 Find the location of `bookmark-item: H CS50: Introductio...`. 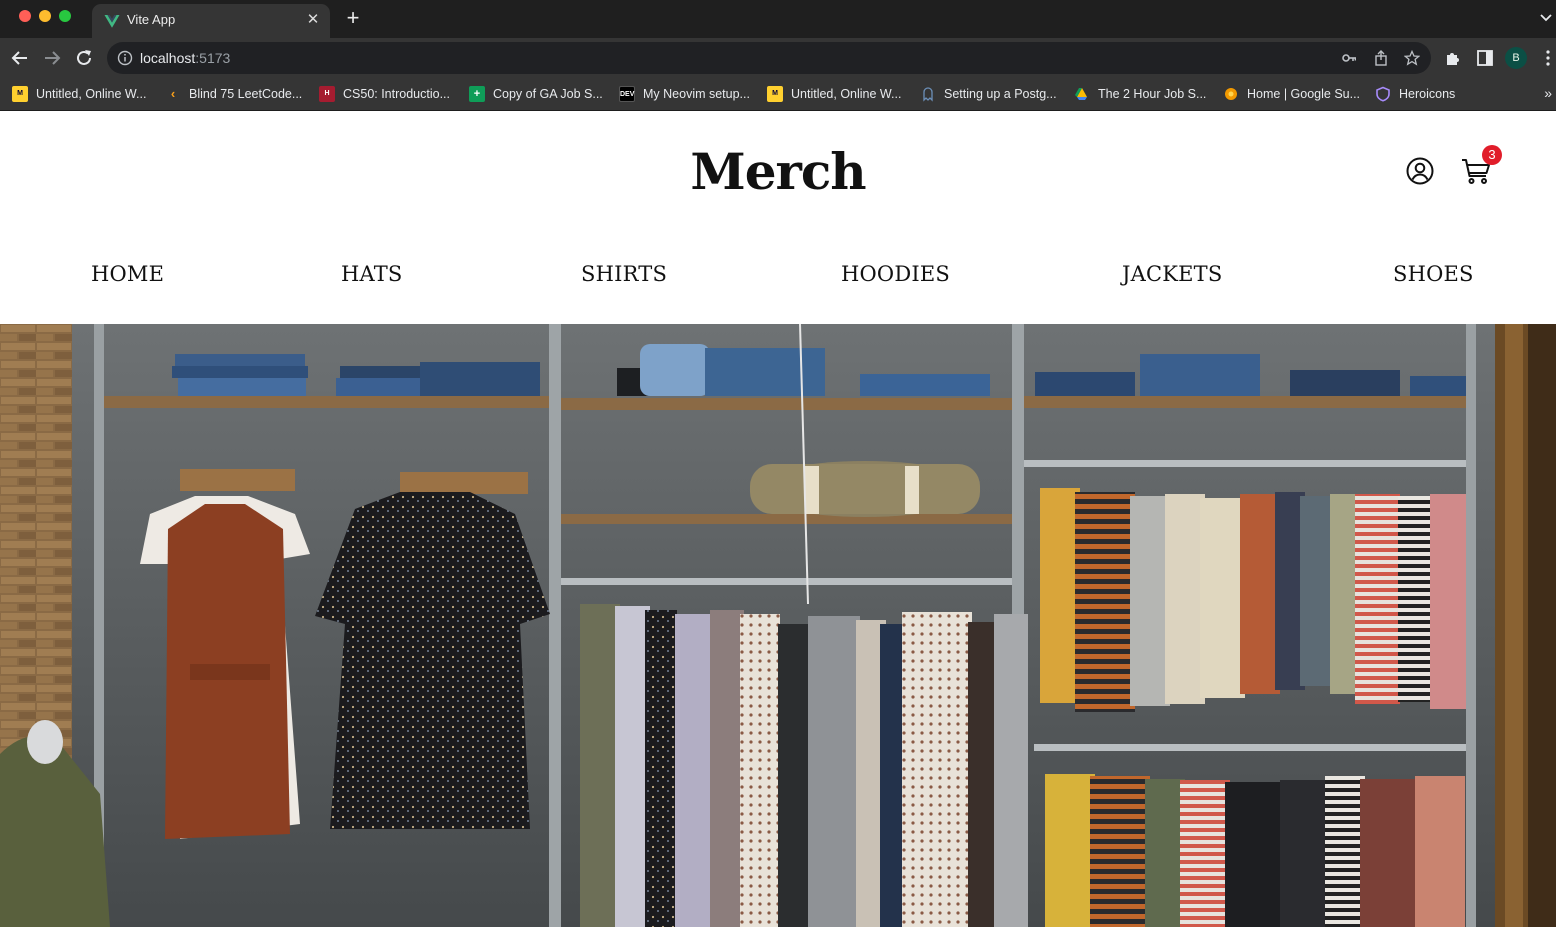

bookmark-item: H CS50: Introductio... is located at coordinates (384, 94).